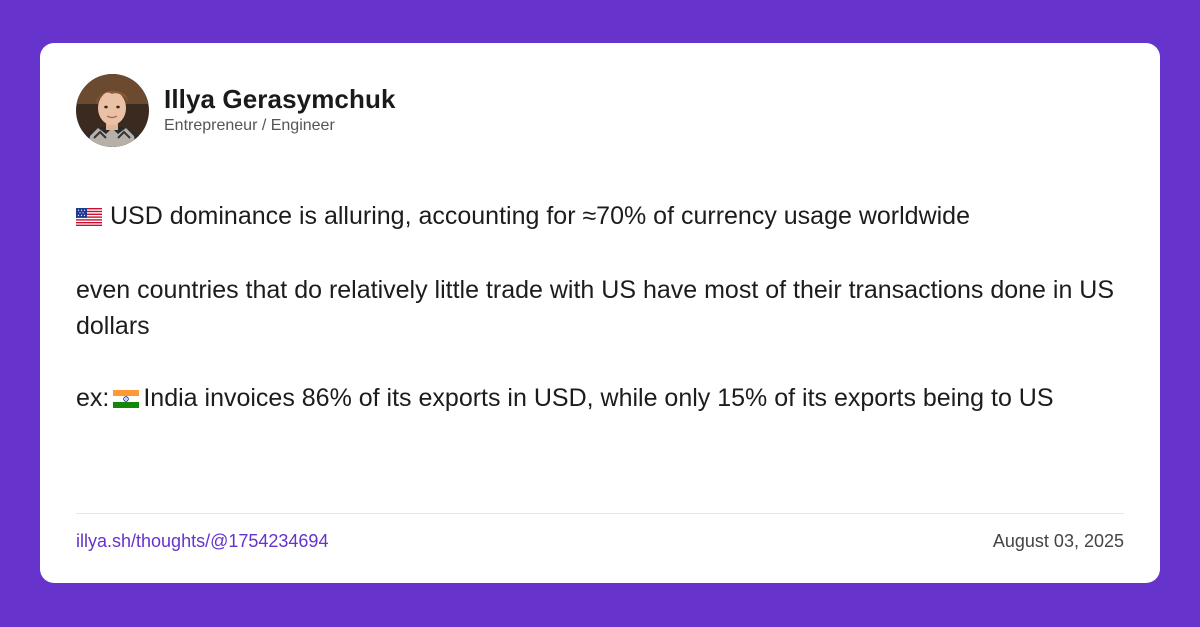 The height and width of the screenshot is (627, 1200). I want to click on post-paragraph-3-prefix: ex:, so click(93, 398).